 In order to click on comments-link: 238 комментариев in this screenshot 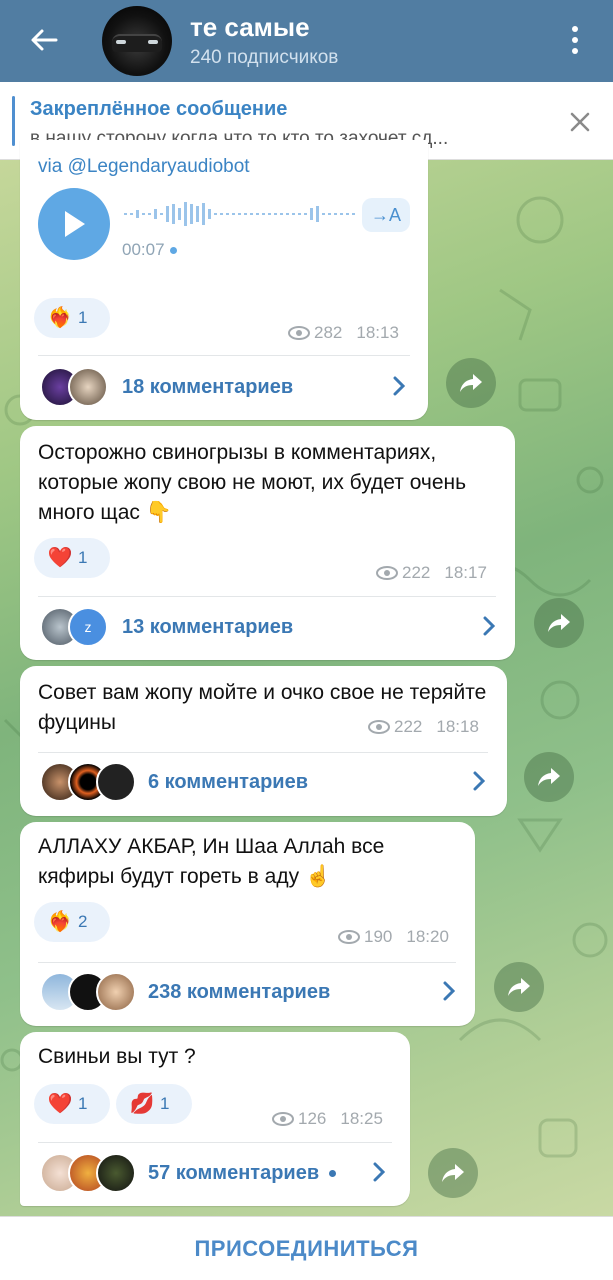, I will do `click(248, 992)`.